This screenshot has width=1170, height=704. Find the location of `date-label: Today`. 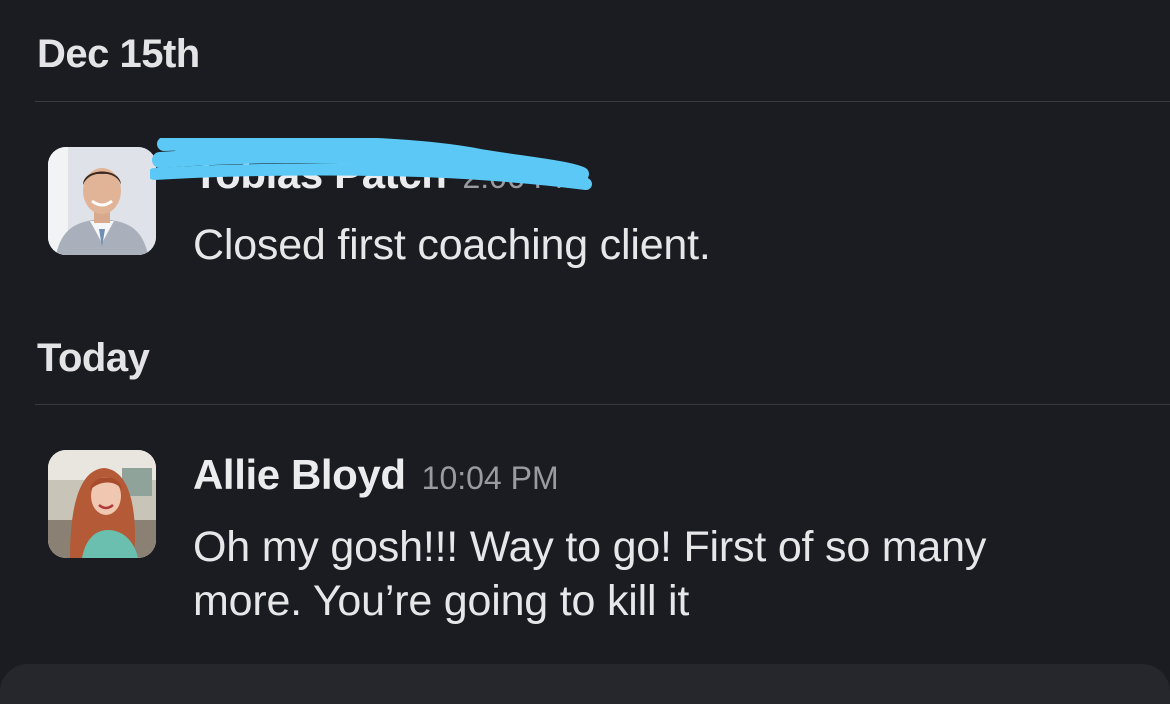

date-label: Today is located at coordinates (93, 358).